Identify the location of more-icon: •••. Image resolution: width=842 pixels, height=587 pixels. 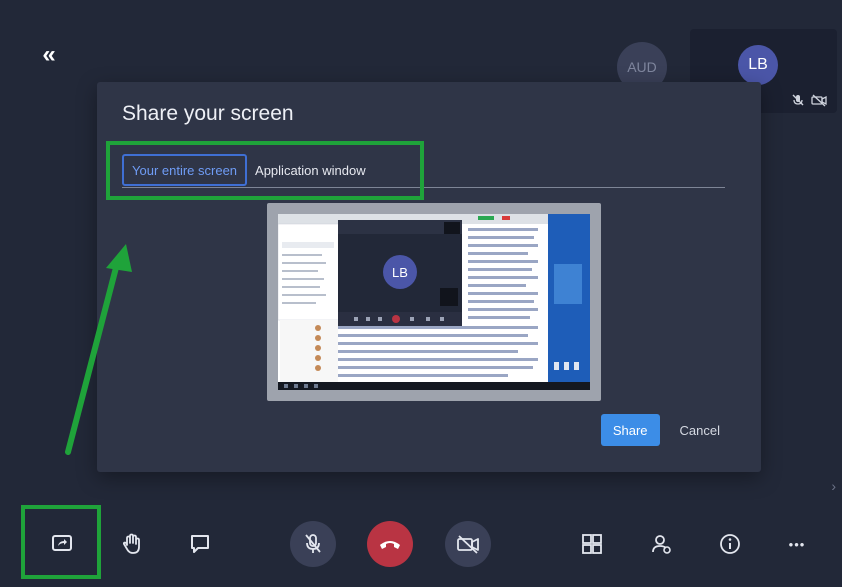
(797, 544).